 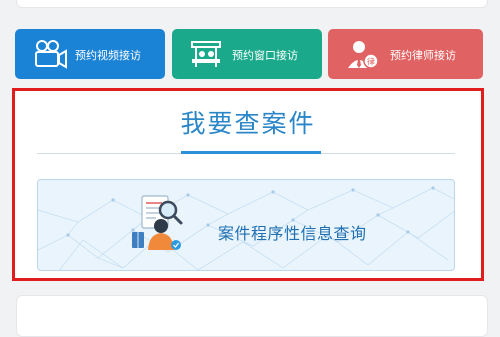 I want to click on bottom-card, so click(x=252, y=316).